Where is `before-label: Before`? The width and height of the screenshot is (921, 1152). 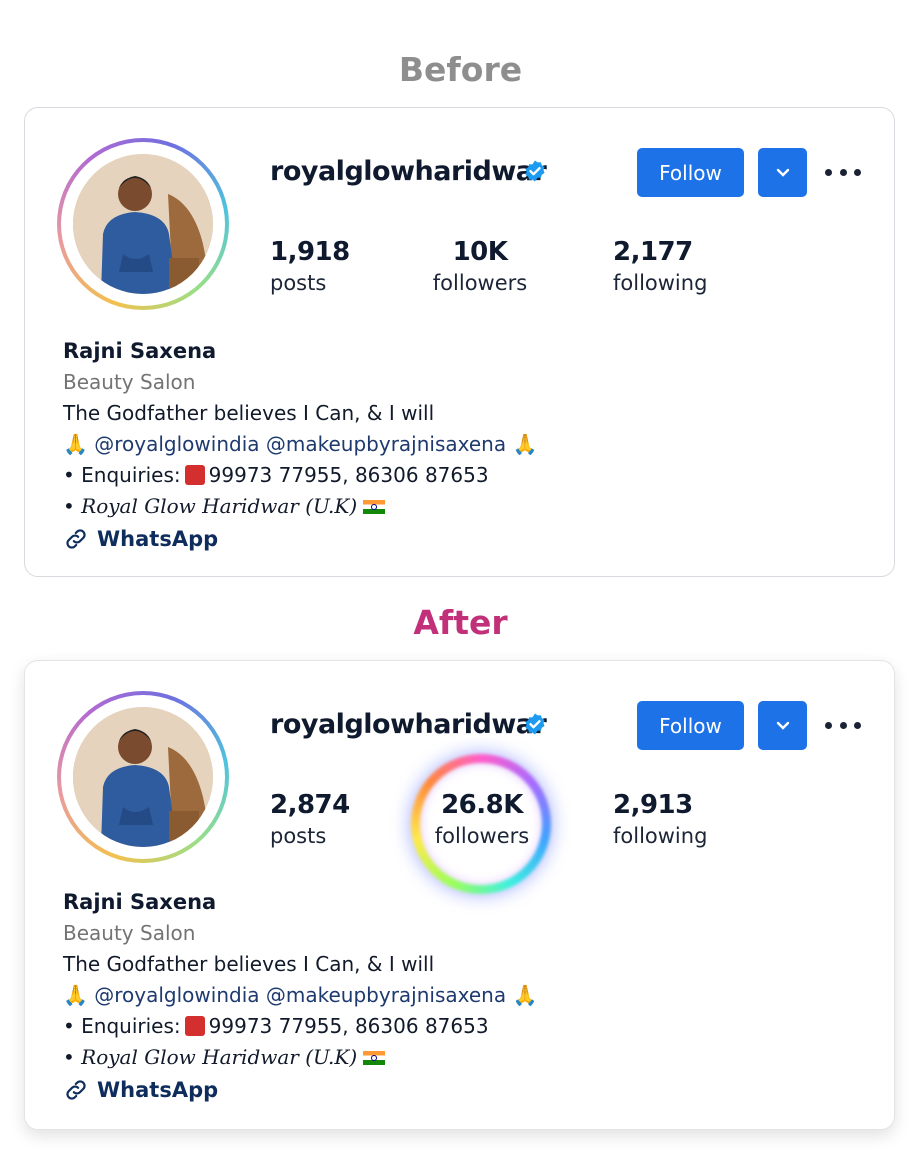 before-label: Before is located at coordinates (460, 69).